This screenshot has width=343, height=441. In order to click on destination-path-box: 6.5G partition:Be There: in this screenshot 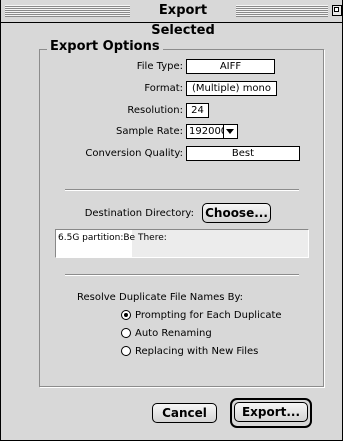, I will do `click(182, 243)`.